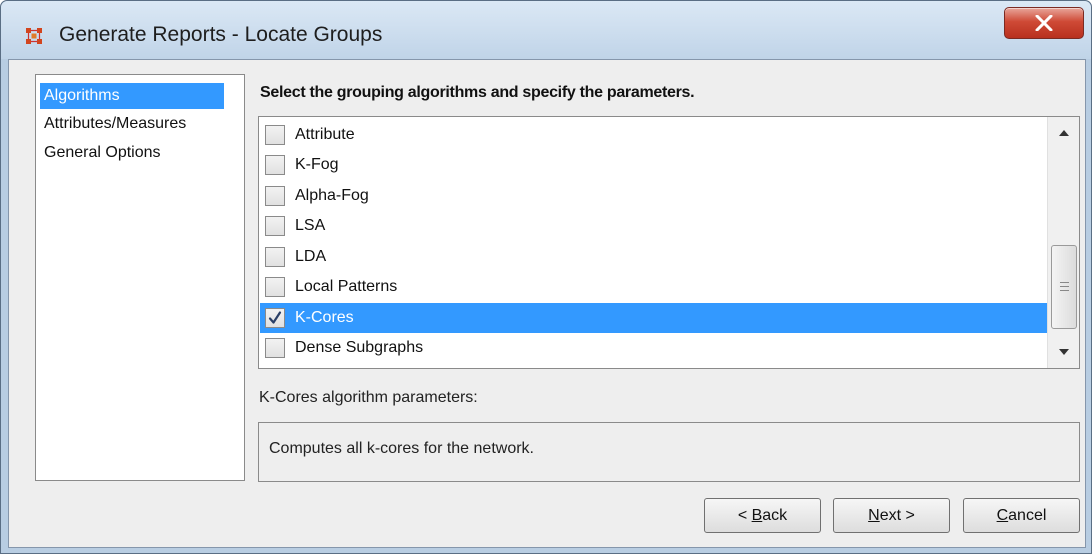 Image resolution: width=1092 pixels, height=554 pixels. I want to click on params-label: K-Cores algorithm parameters:, so click(368, 397).